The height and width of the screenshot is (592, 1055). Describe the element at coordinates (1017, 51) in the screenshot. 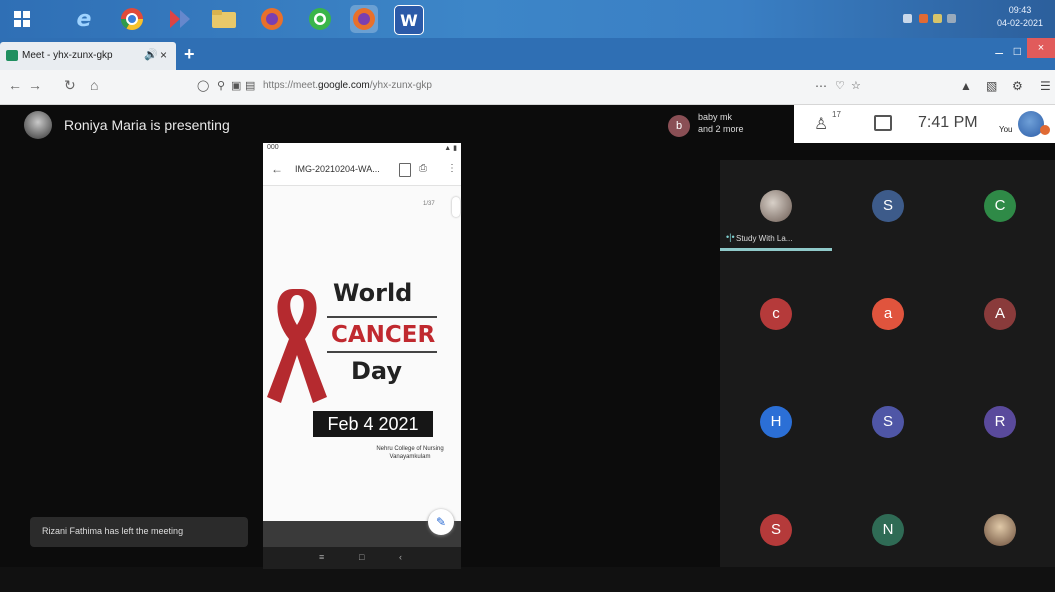

I see `maximize-icon: □` at that location.